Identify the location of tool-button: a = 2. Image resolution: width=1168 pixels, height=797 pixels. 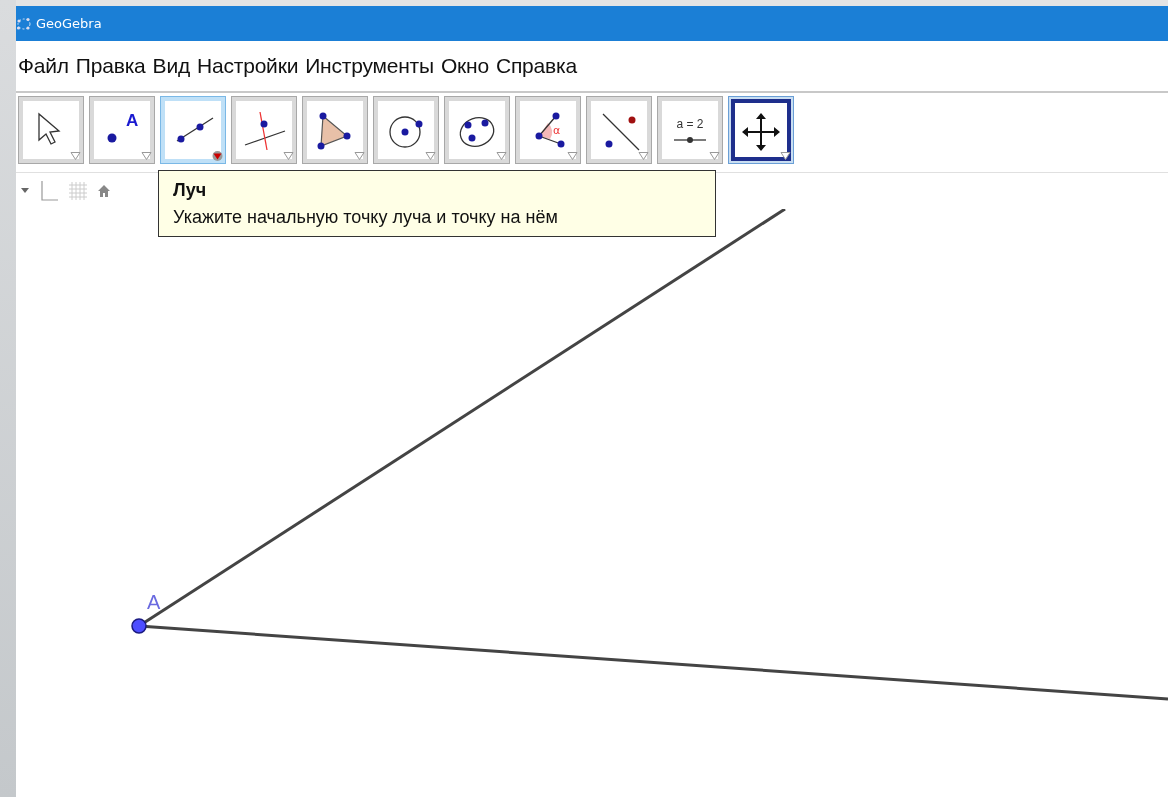
(690, 130).